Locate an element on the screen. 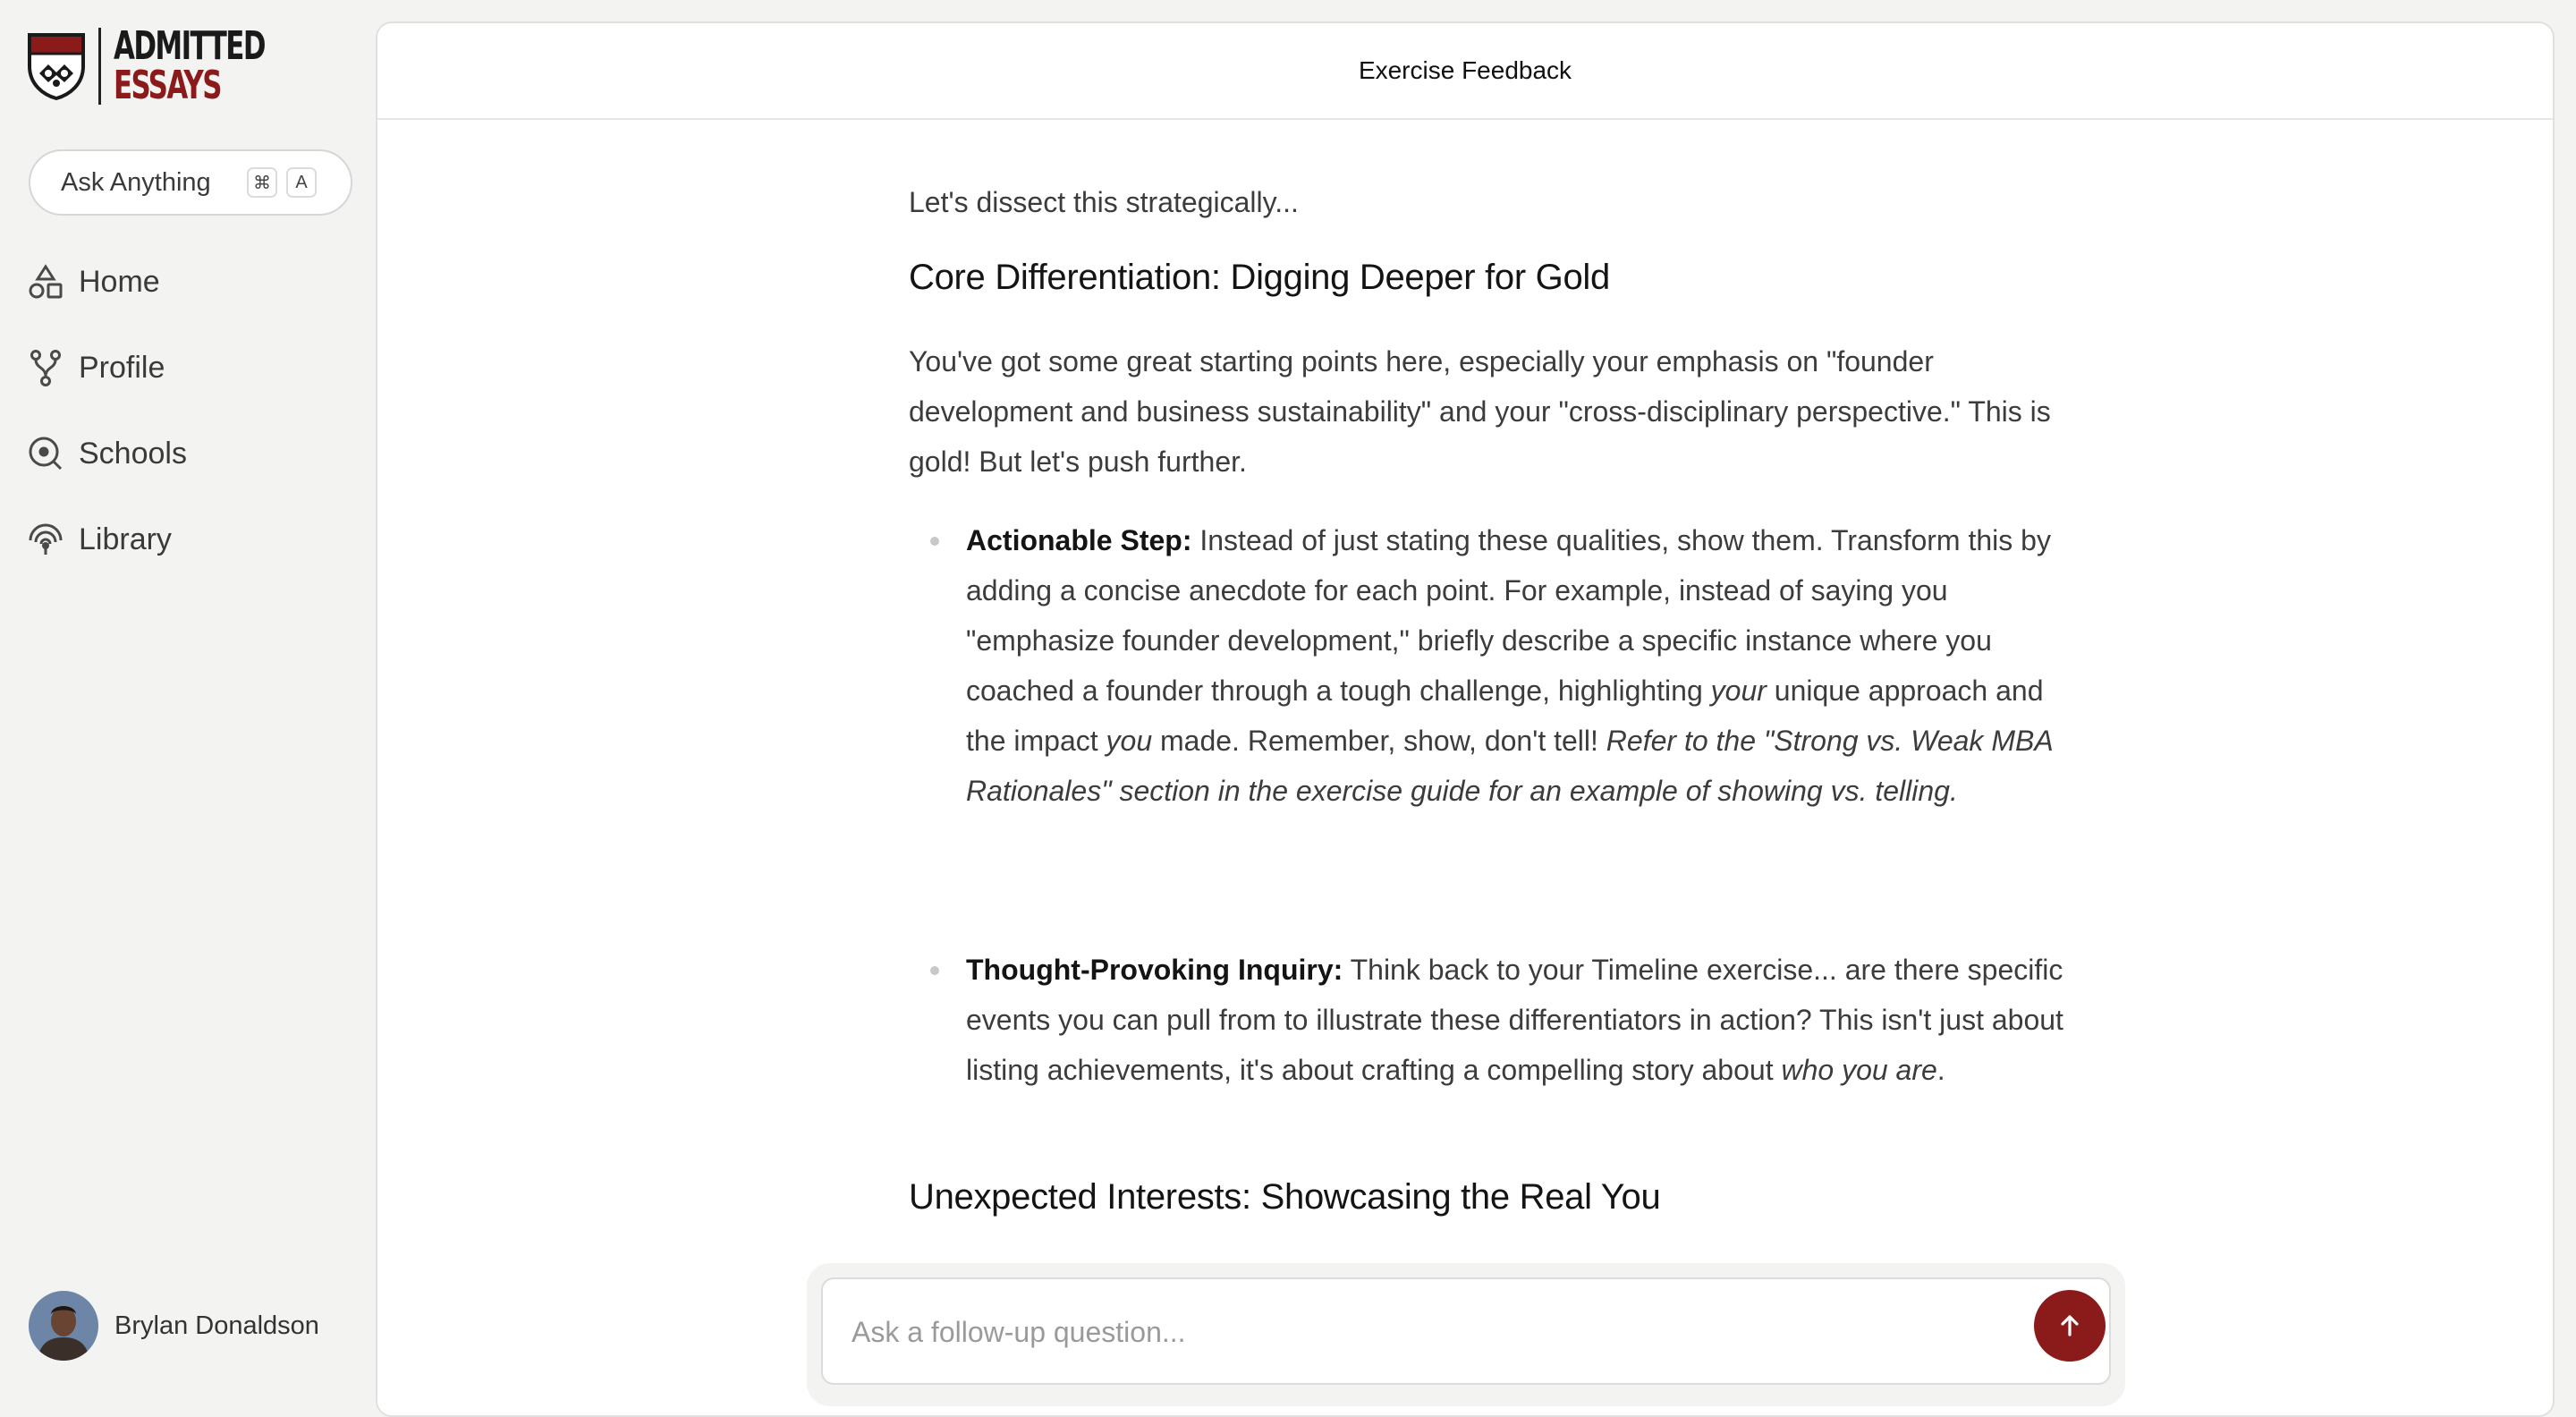 The height and width of the screenshot is (1417, 2576). avatar-portrait-icon is located at coordinates (63, 1326).